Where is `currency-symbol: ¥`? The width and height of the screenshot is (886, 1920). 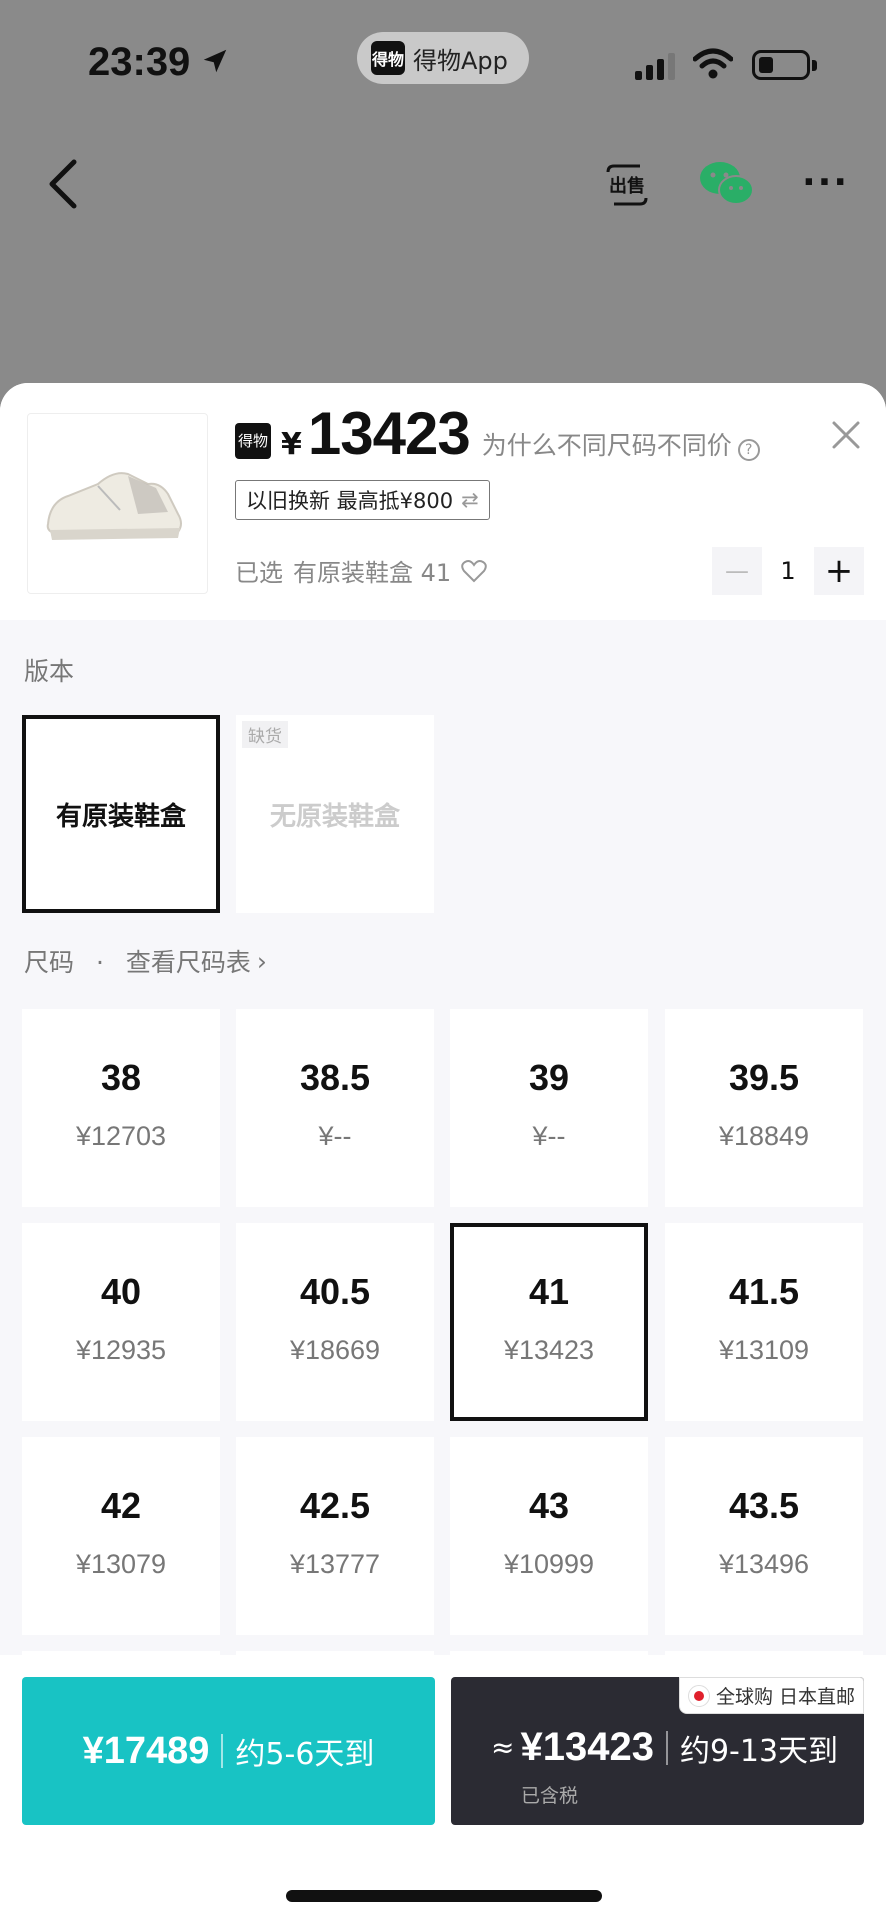 currency-symbol: ¥ is located at coordinates (291, 444).